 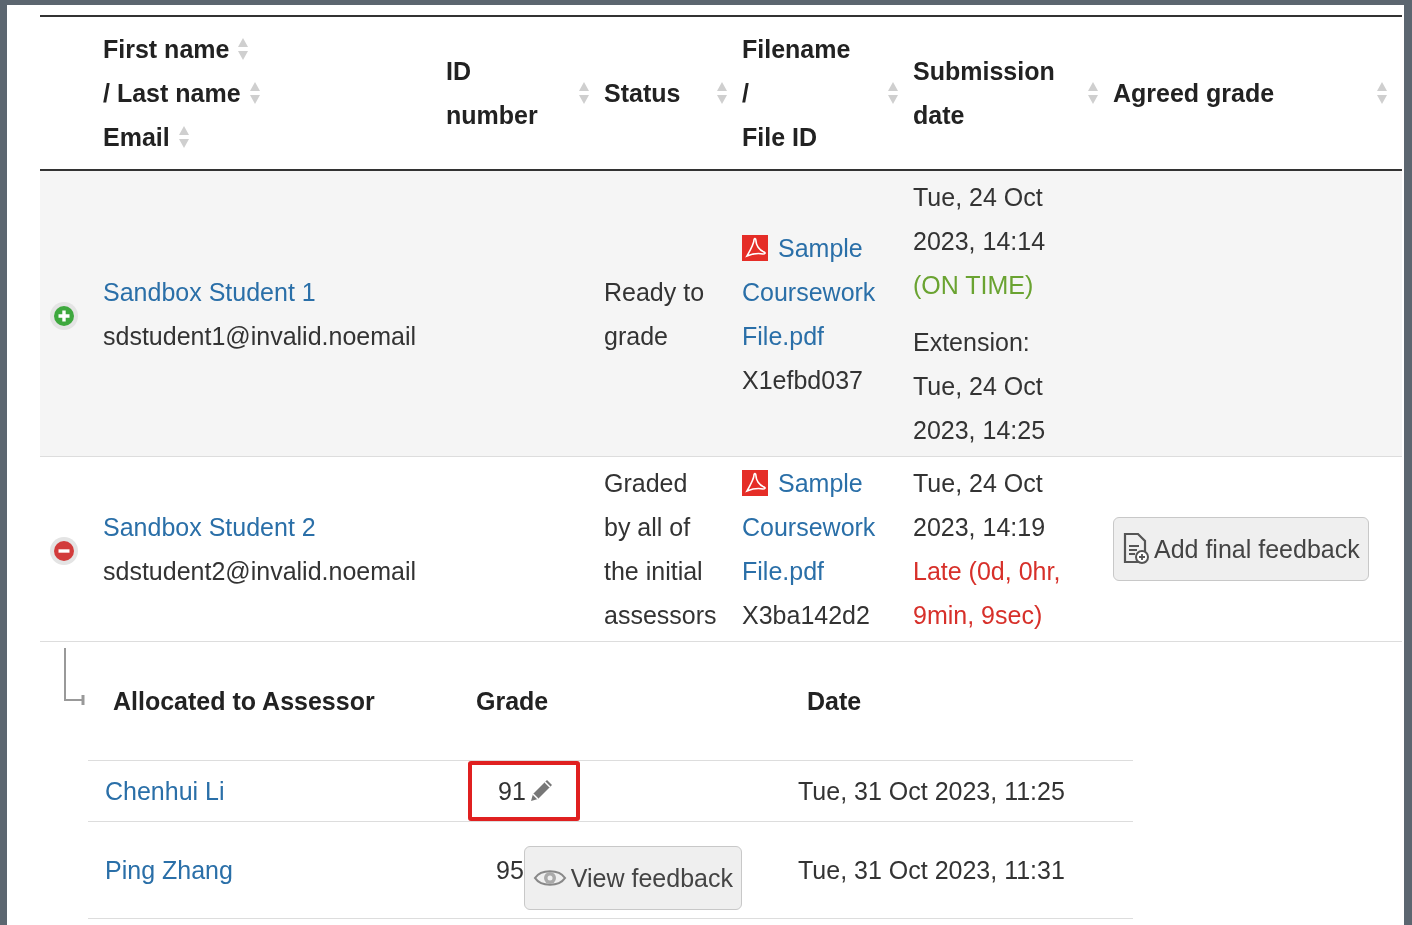 What do you see at coordinates (512, 700) in the screenshot?
I see `column-header: Grade` at bounding box center [512, 700].